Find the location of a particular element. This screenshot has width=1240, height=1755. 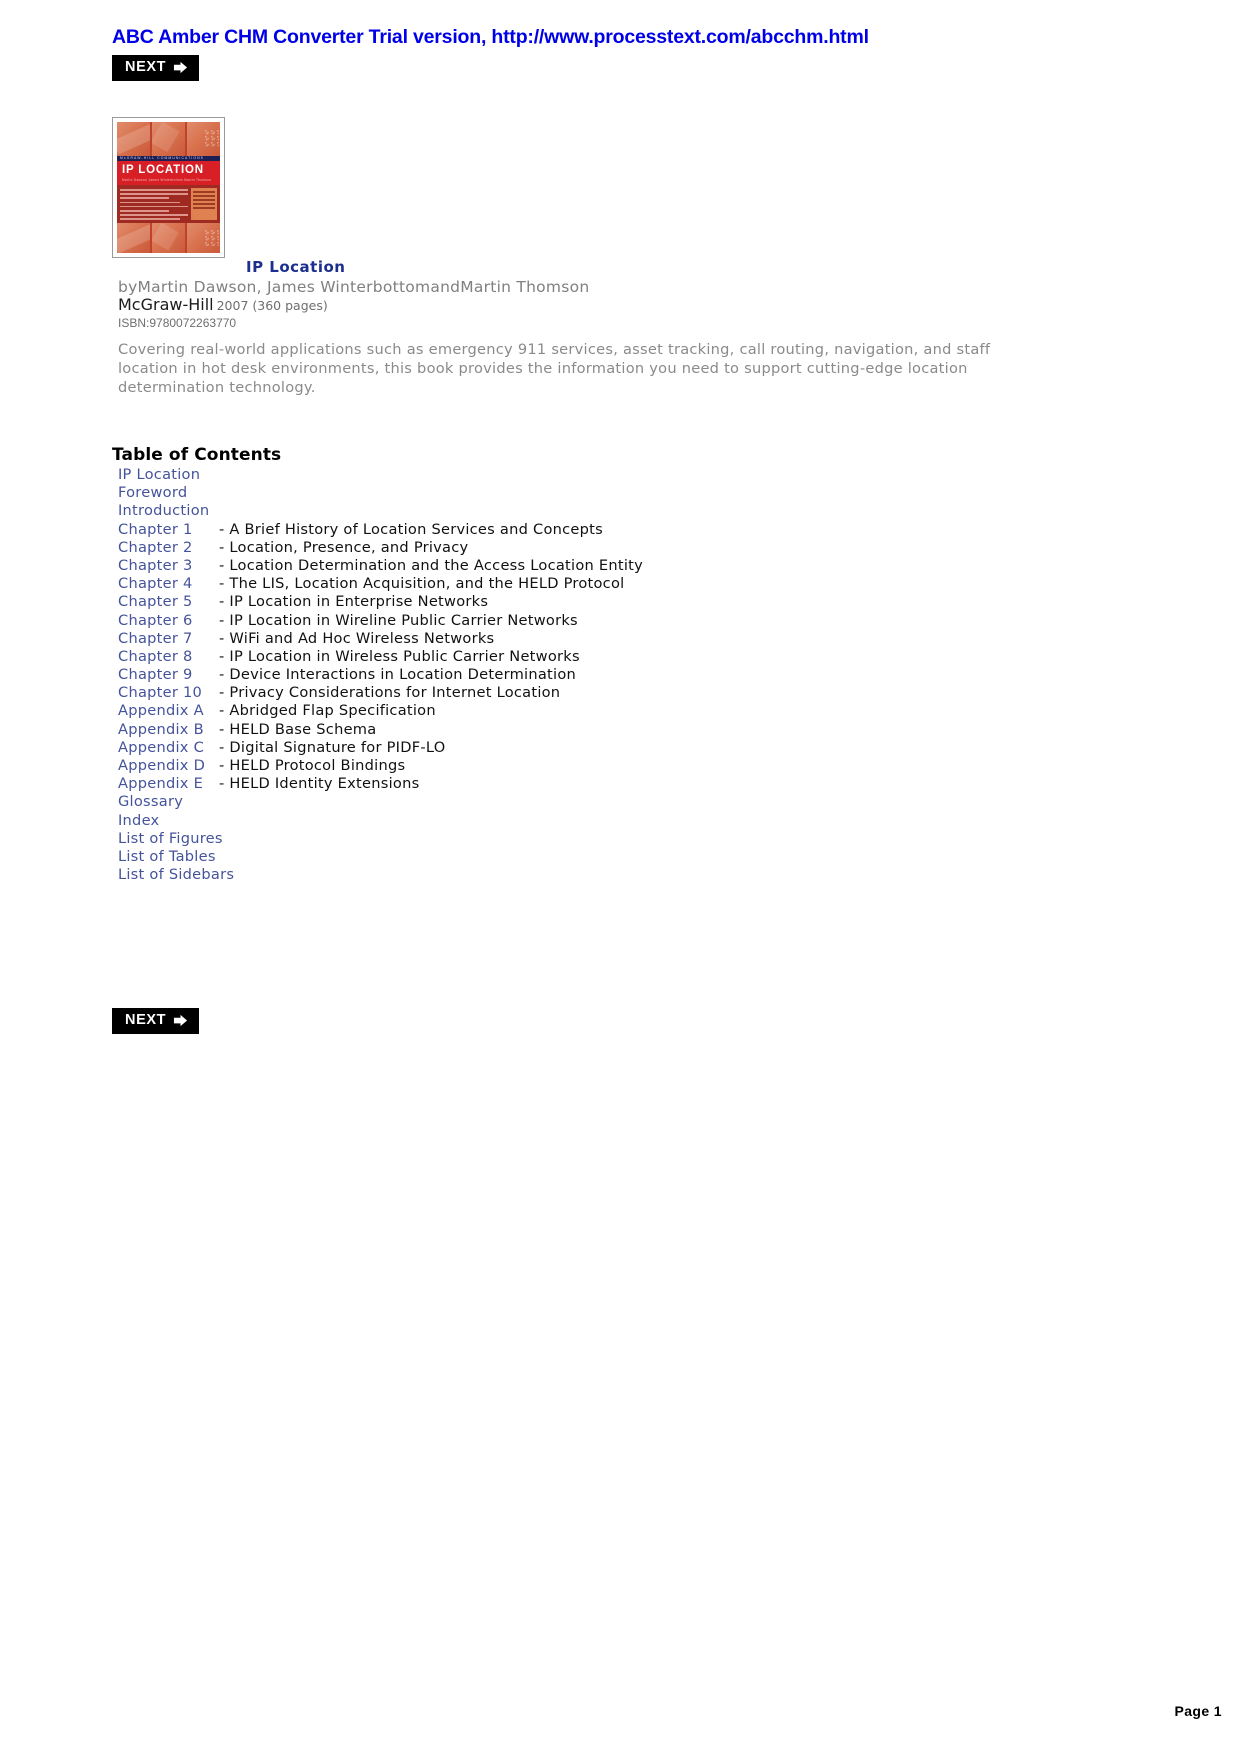

book-title: IP Location is located at coordinates (296, 267).